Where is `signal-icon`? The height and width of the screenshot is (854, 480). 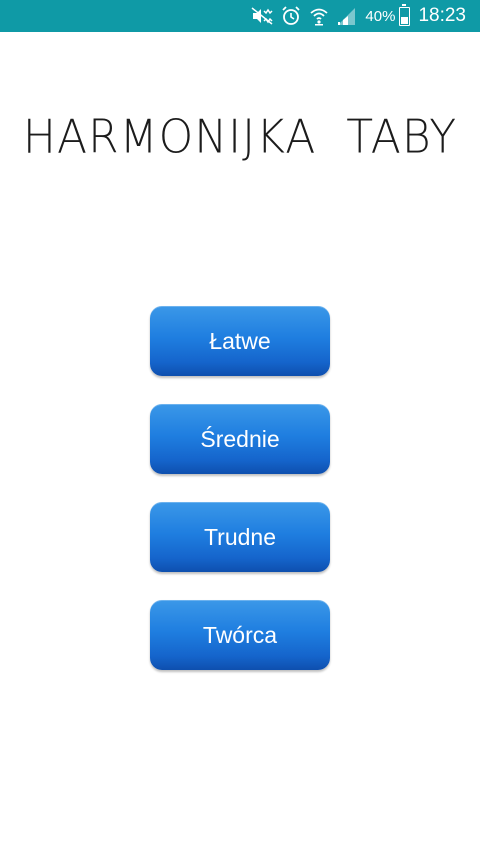 signal-icon is located at coordinates (347, 16).